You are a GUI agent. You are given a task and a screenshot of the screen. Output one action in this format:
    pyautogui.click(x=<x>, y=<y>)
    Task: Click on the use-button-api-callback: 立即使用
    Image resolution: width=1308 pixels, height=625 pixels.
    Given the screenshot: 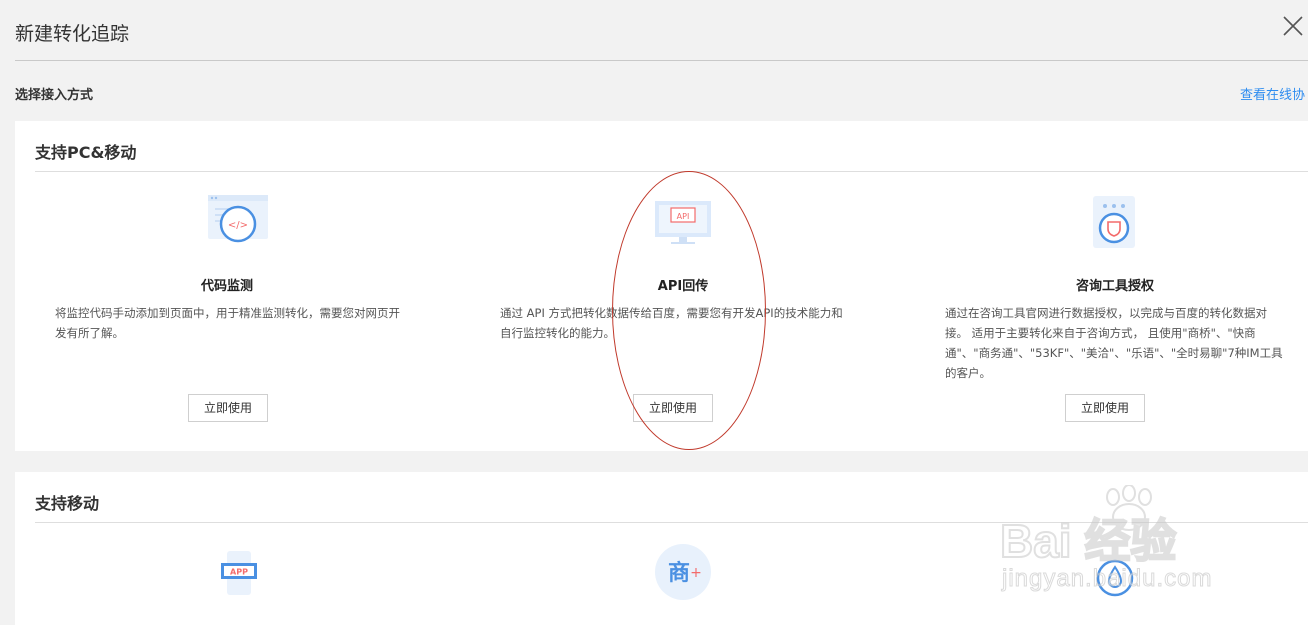 What is the action you would take?
    pyautogui.click(x=673, y=408)
    